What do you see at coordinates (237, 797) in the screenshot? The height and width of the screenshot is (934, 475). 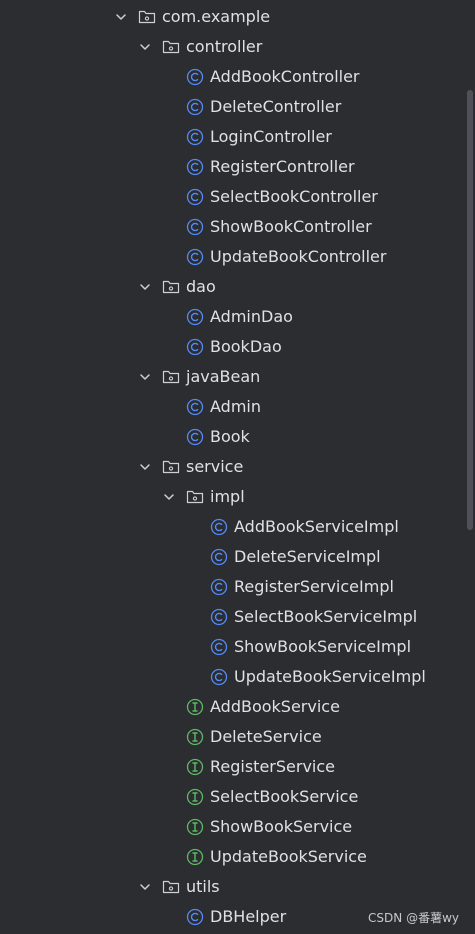 I see `tree-item-selectbookservice: SelectBookService` at bounding box center [237, 797].